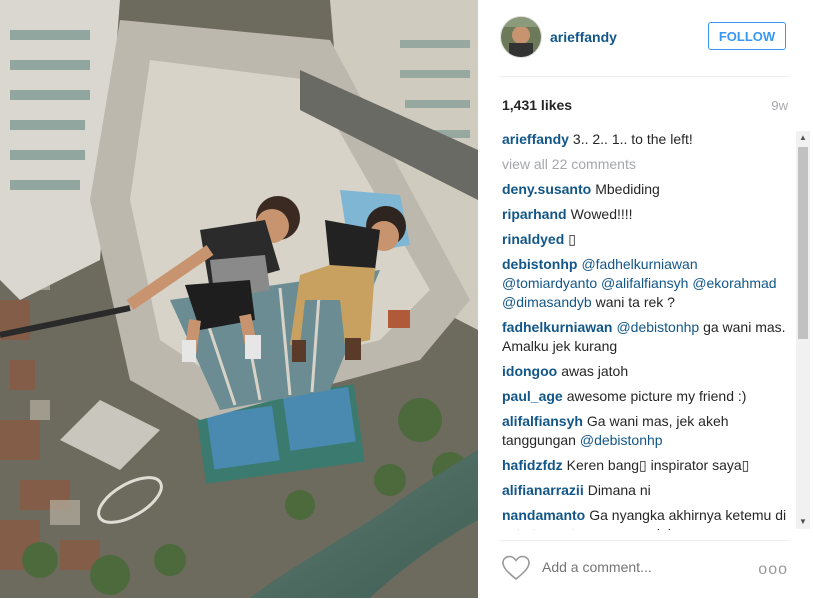 This screenshot has width=813, height=599. Describe the element at coordinates (633, 302) in the screenshot. I see `comment-text: wani ta rek ?` at that location.